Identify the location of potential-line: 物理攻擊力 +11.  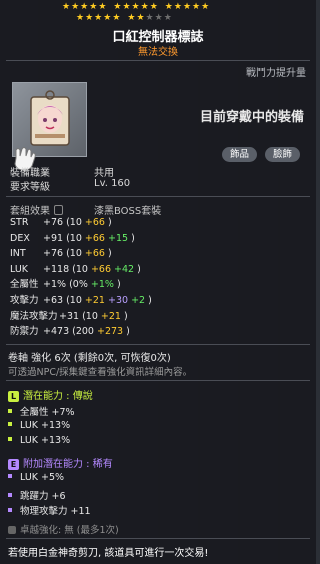
(49, 510).